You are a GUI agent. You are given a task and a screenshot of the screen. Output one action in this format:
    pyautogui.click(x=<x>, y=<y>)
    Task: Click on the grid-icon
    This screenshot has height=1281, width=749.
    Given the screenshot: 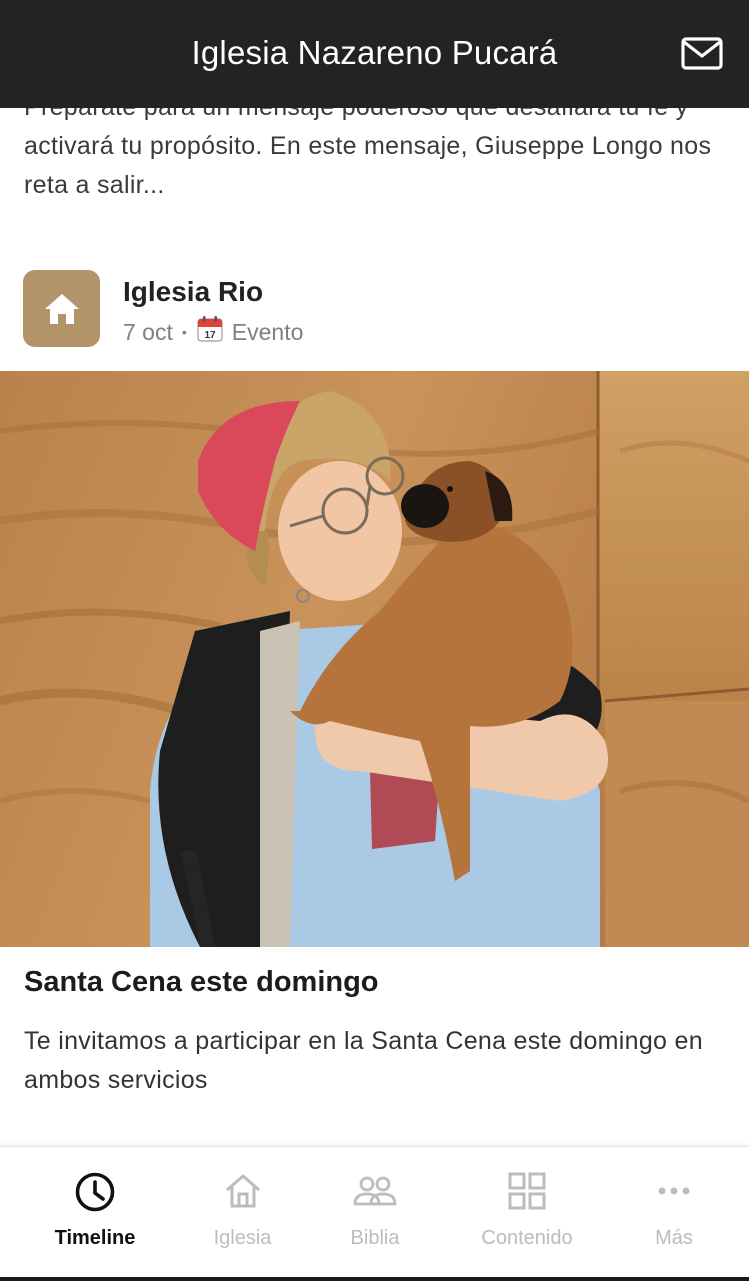 What is the action you would take?
    pyautogui.click(x=527, y=1193)
    